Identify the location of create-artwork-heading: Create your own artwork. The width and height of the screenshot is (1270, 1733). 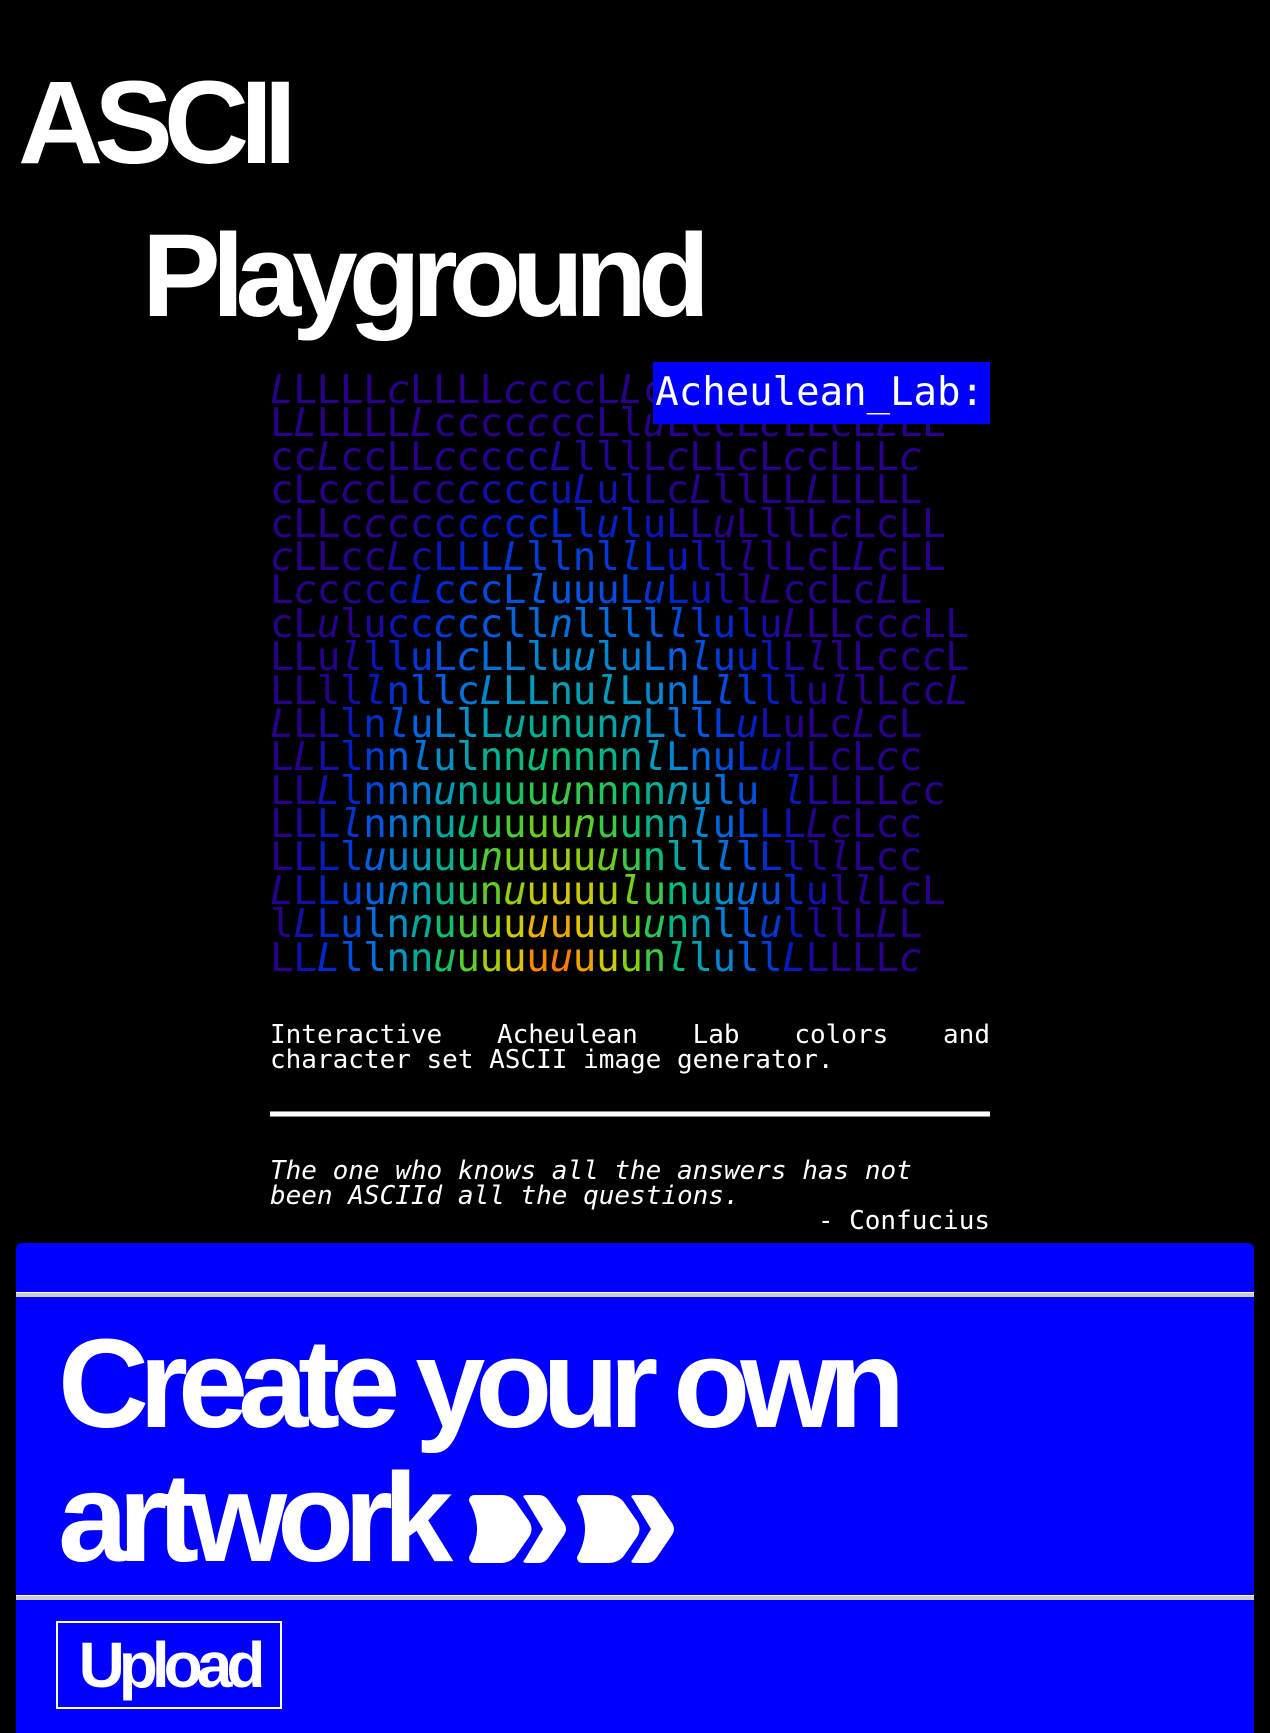
(481, 1454).